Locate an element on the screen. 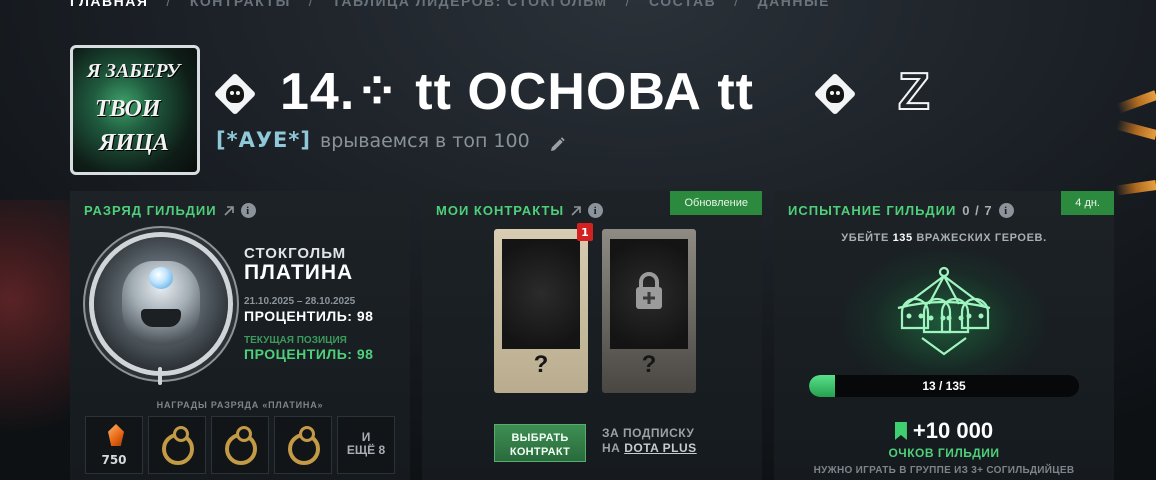 Image resolution: width=1156 pixels, height=480 pixels. guild-tag: [*АУЕ*] is located at coordinates (263, 140).